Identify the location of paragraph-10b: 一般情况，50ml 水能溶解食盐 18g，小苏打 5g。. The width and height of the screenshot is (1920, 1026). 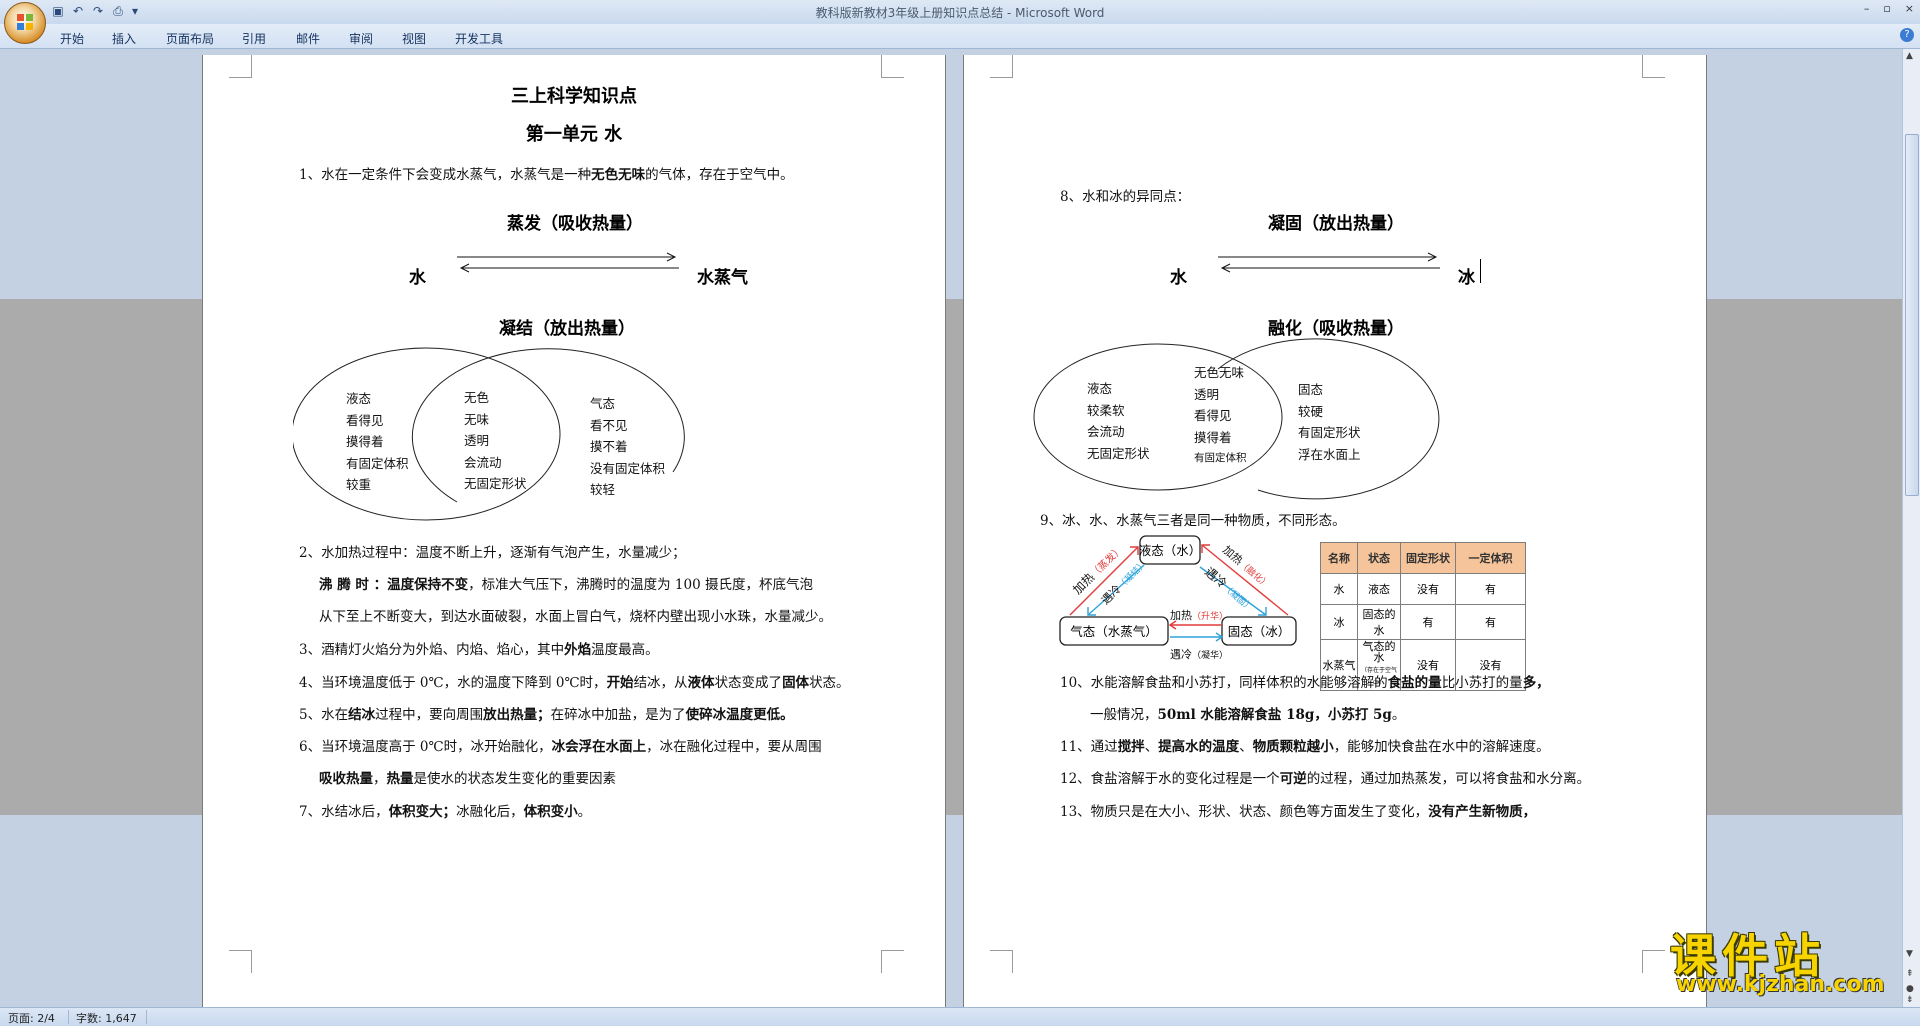
(1248, 715).